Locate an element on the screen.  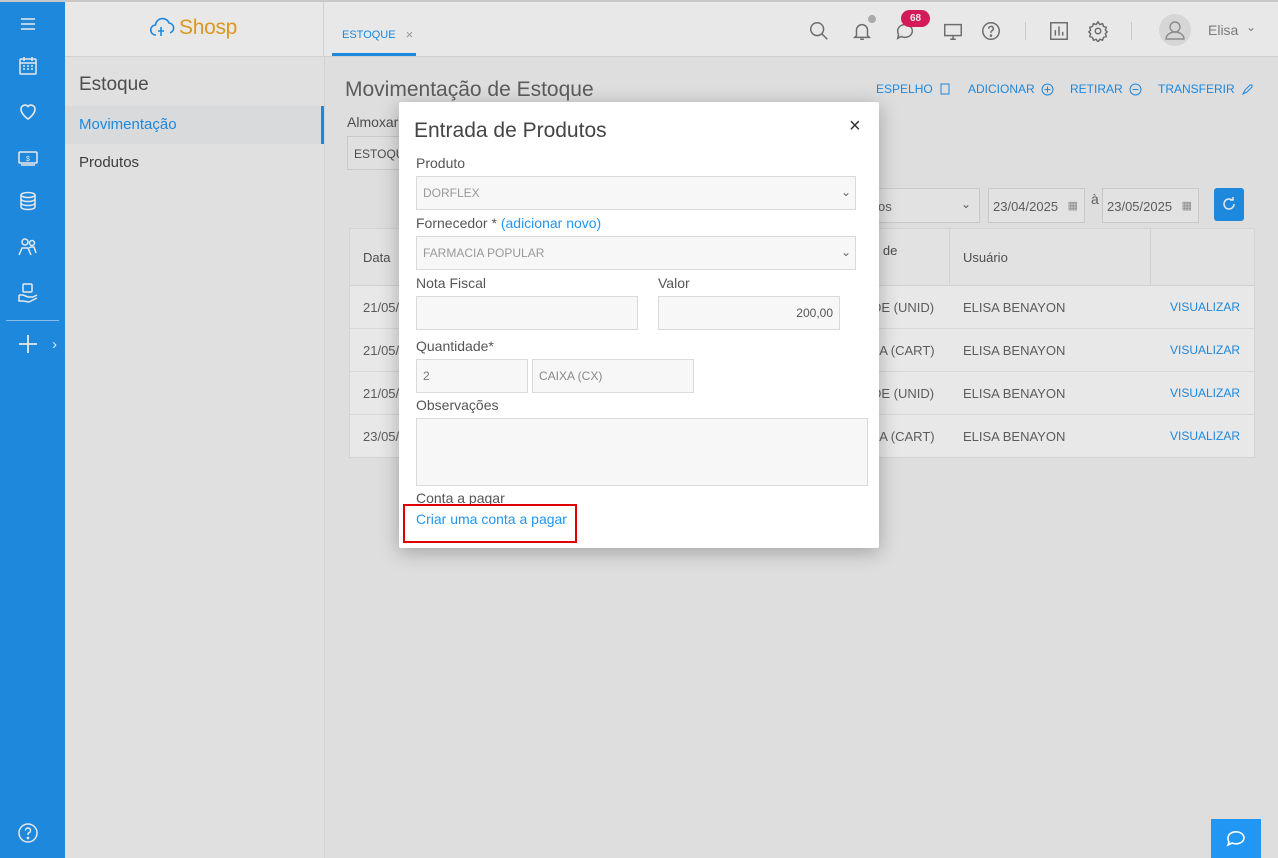
chat-button is located at coordinates (1236, 838).